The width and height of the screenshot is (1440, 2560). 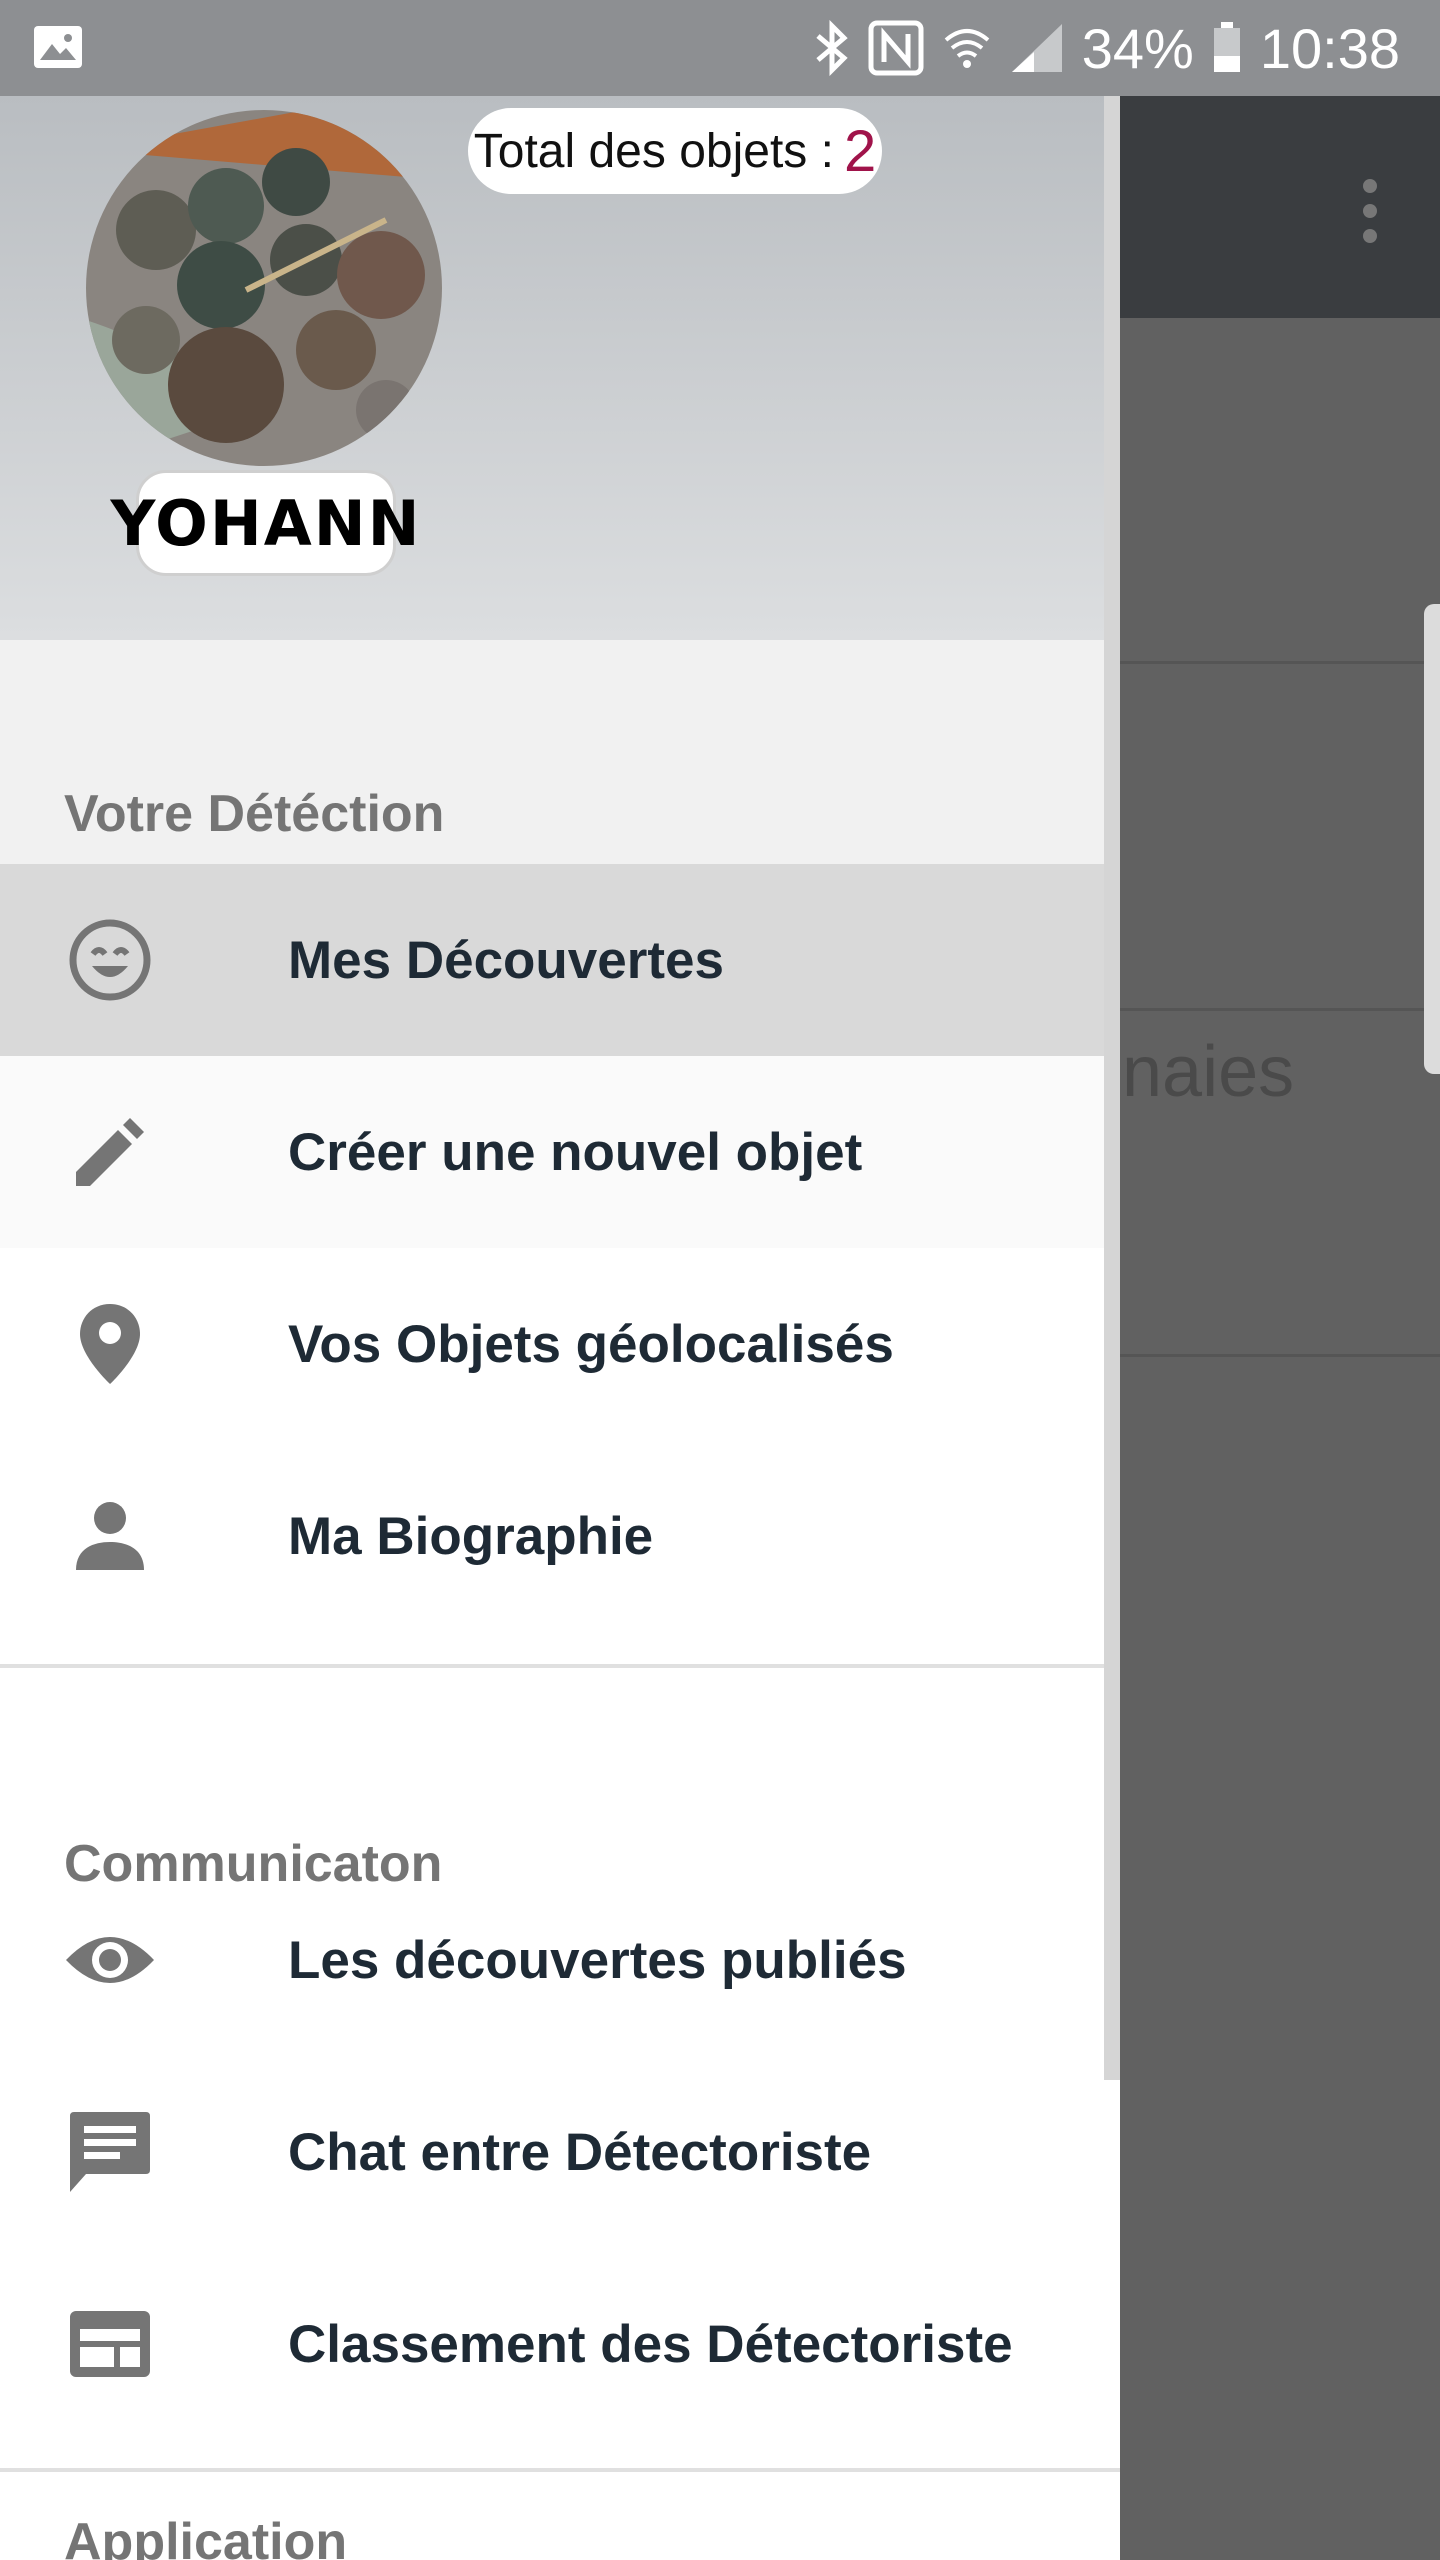 I want to click on menu-item-creer-objet: Créer une nouvel objet, so click(x=560, y=1152).